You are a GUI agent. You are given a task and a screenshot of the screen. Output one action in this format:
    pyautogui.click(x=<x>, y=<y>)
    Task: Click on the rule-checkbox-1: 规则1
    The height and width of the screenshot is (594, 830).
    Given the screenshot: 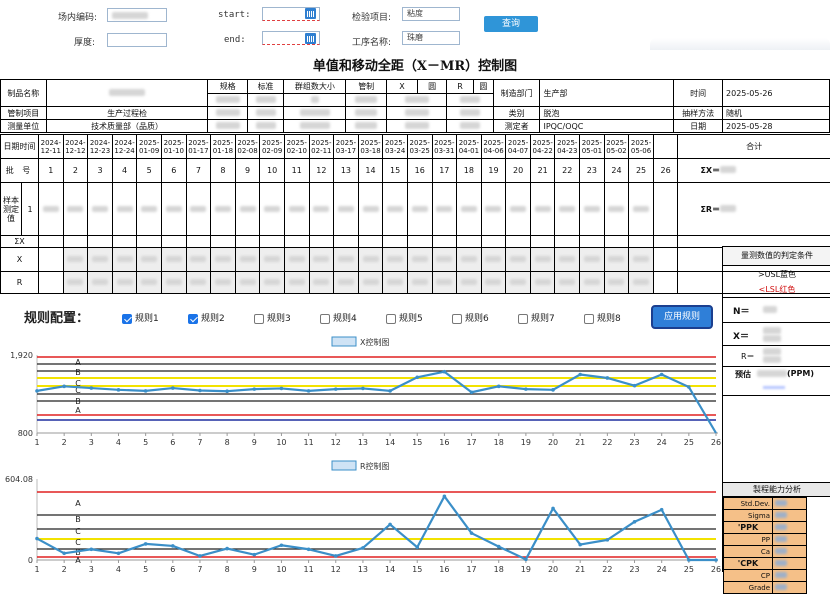 What is the action you would take?
    pyautogui.click(x=140, y=317)
    